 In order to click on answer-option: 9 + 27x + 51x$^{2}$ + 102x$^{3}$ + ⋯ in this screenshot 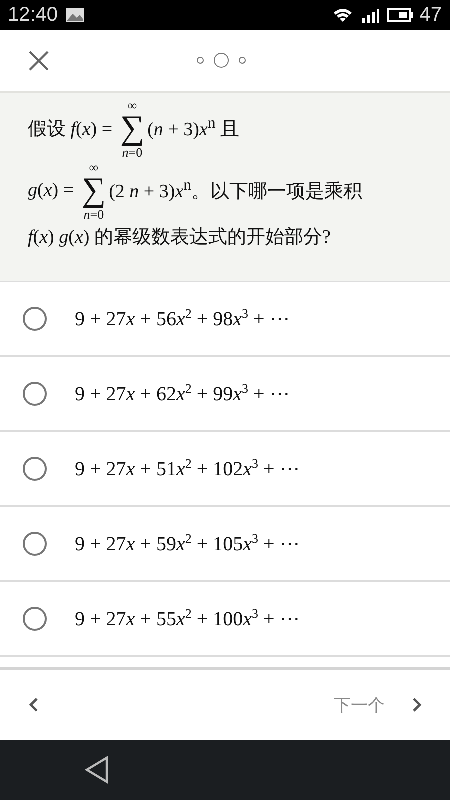, I will do `click(225, 469)`.